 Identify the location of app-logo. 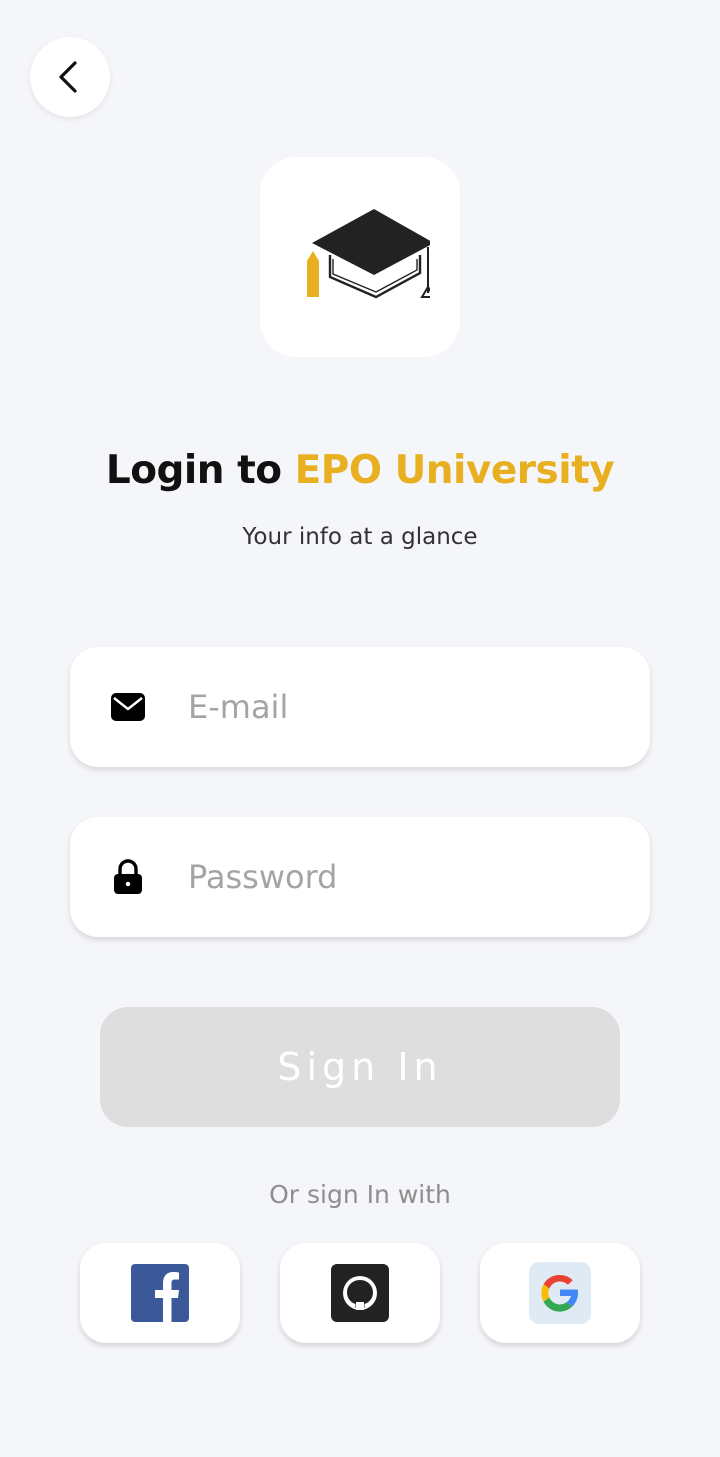
(360, 257).